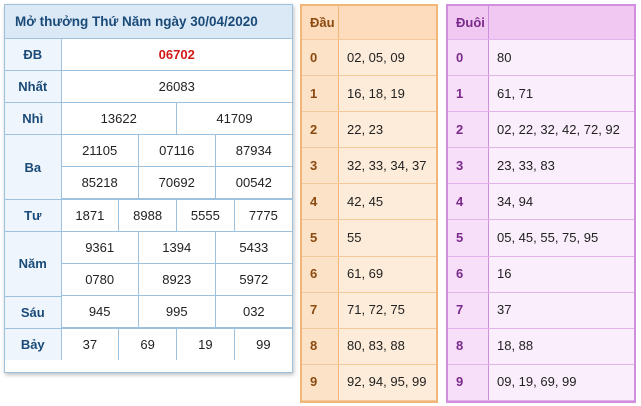  What do you see at coordinates (234, 118) in the screenshot?
I see `prize-nhi: 41709` at bounding box center [234, 118].